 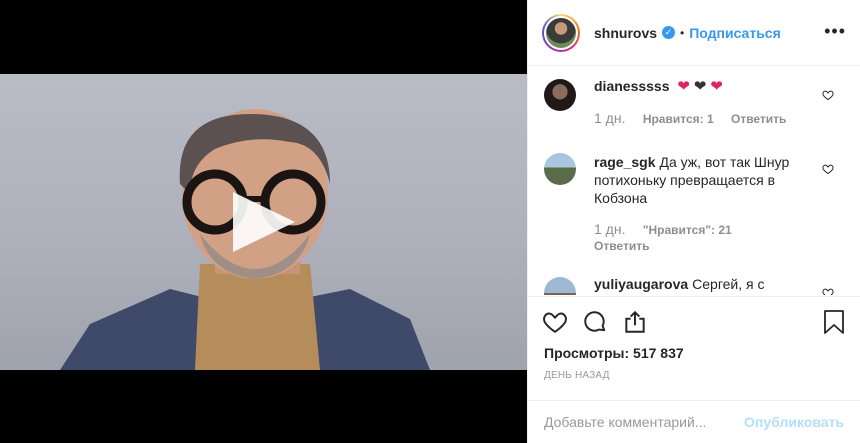 I want to click on more-options-icon: •••, so click(x=835, y=31).